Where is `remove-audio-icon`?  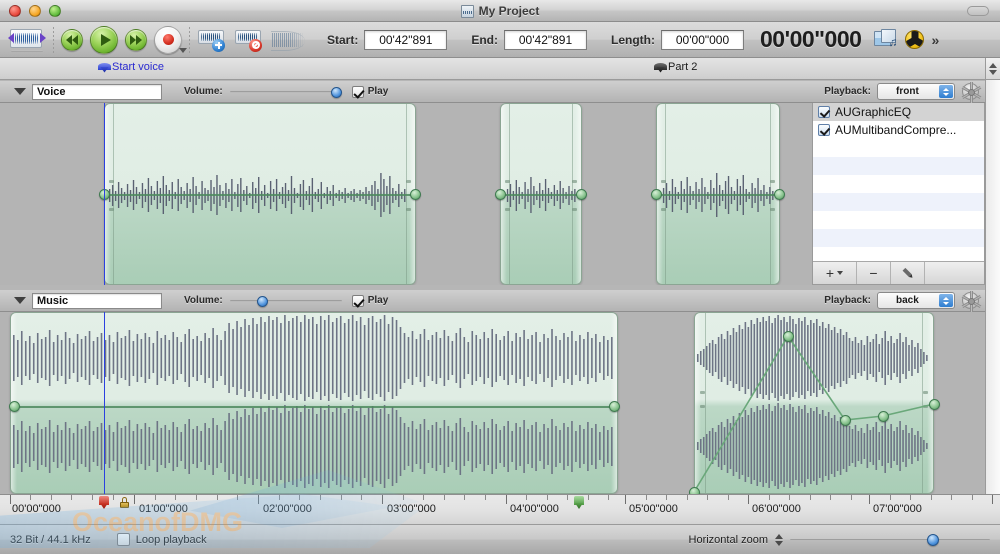
remove-audio-icon is located at coordinates (249, 40).